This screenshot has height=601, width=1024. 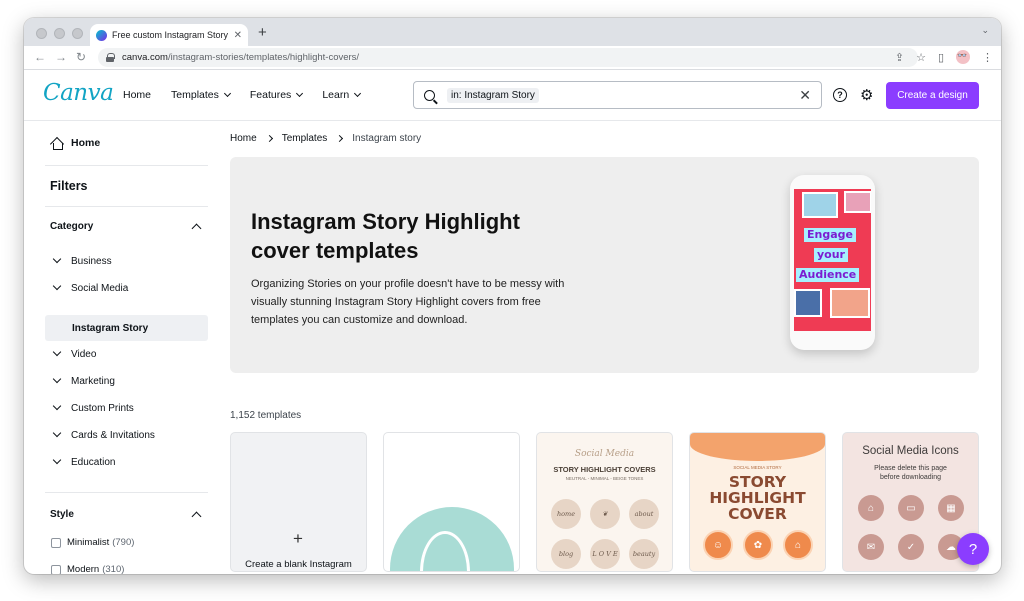 I want to click on nav-templates-label: Templates, so click(x=195, y=95).